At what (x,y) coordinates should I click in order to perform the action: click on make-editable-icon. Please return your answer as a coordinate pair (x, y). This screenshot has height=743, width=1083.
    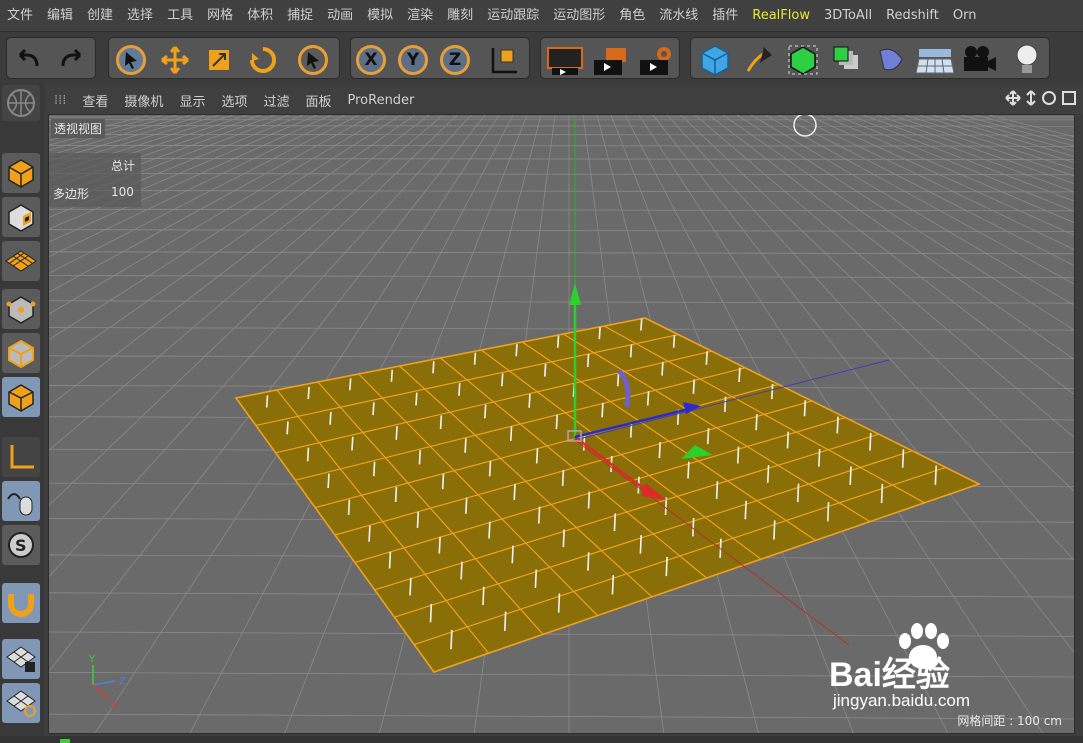
    Looking at the image, I should click on (21, 103).